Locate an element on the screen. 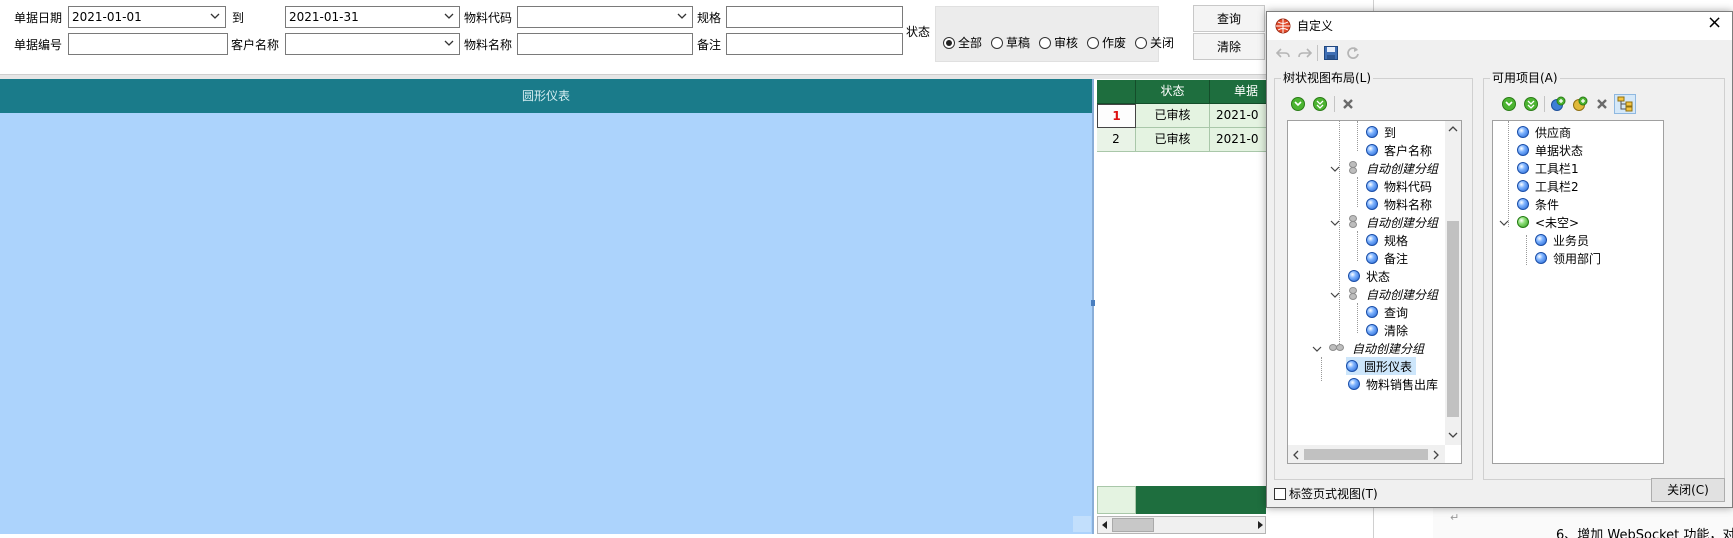 The height and width of the screenshot is (538, 1733). radio-status-draft: 草稿 is located at coordinates (1010, 42).